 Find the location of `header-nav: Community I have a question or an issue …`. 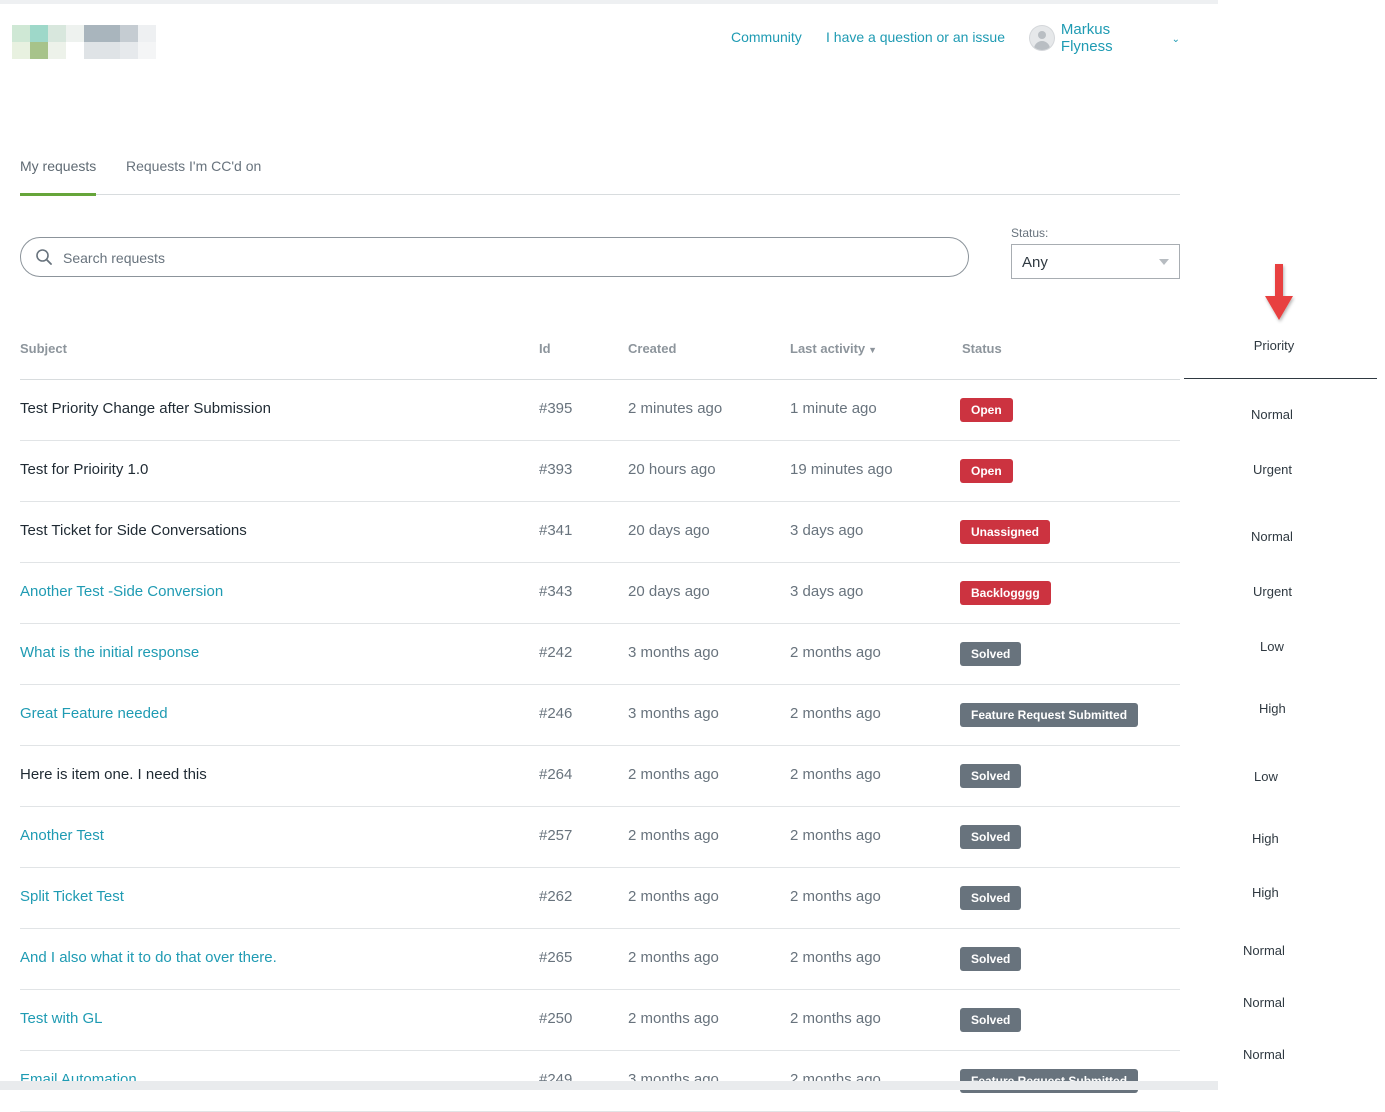

header-nav: Community I have a question or an issue … is located at coordinates (940, 38).